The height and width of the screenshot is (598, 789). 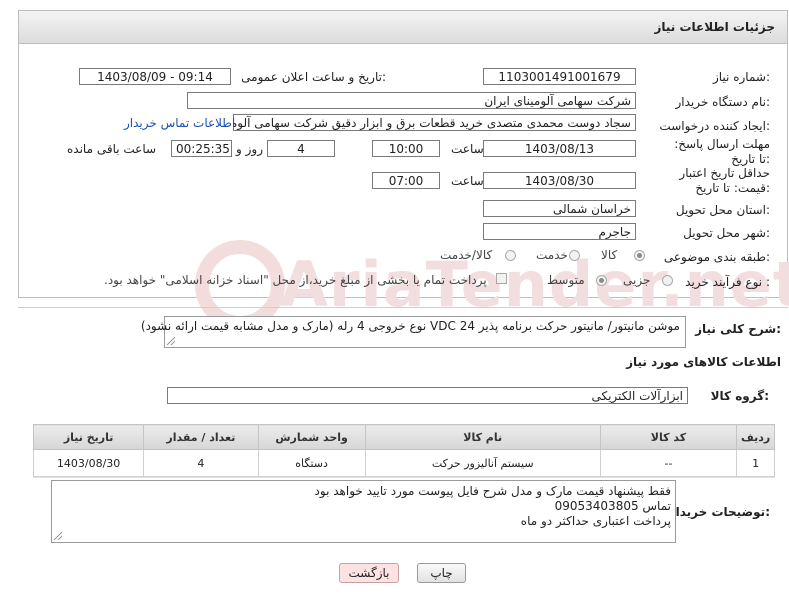 I want to click on buyer-org-label: نام دستگاه خریدار:, so click(x=723, y=102).